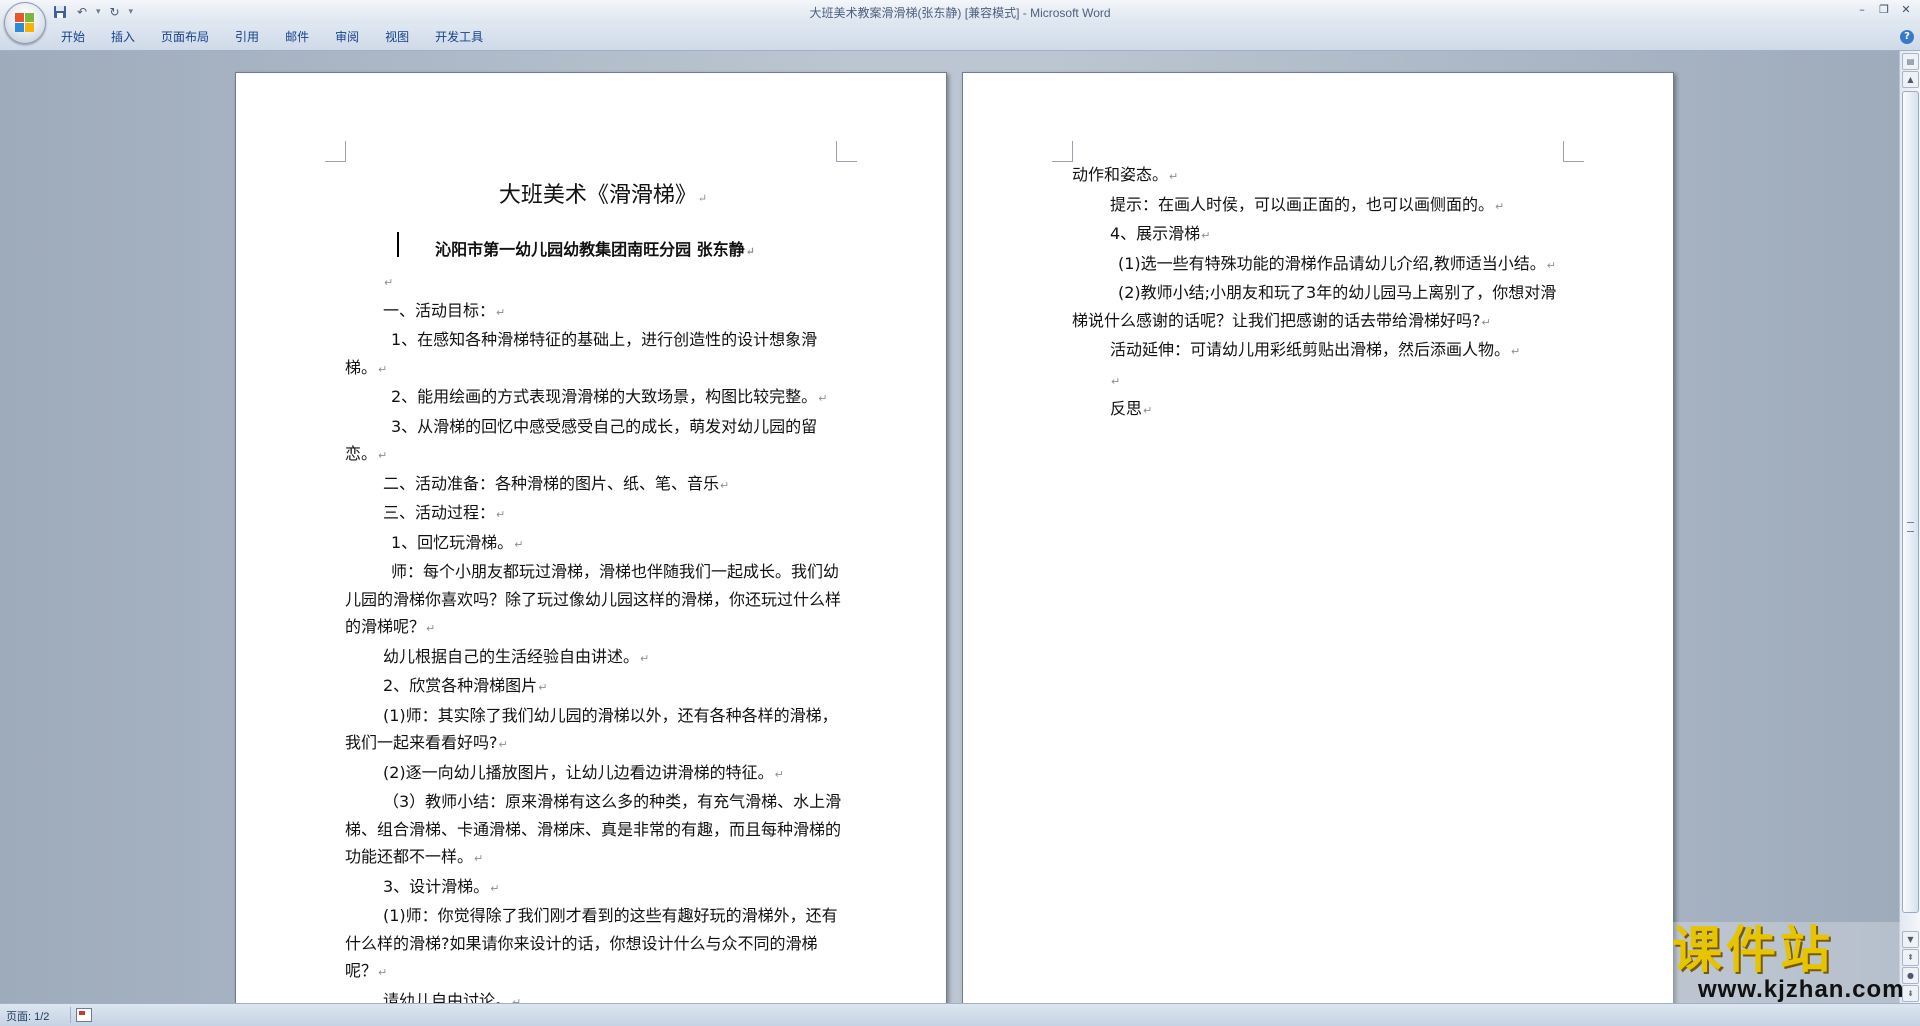 This screenshot has height=1026, width=1920. Describe the element at coordinates (247, 37) in the screenshot. I see `ribbon-tab: 引用` at that location.